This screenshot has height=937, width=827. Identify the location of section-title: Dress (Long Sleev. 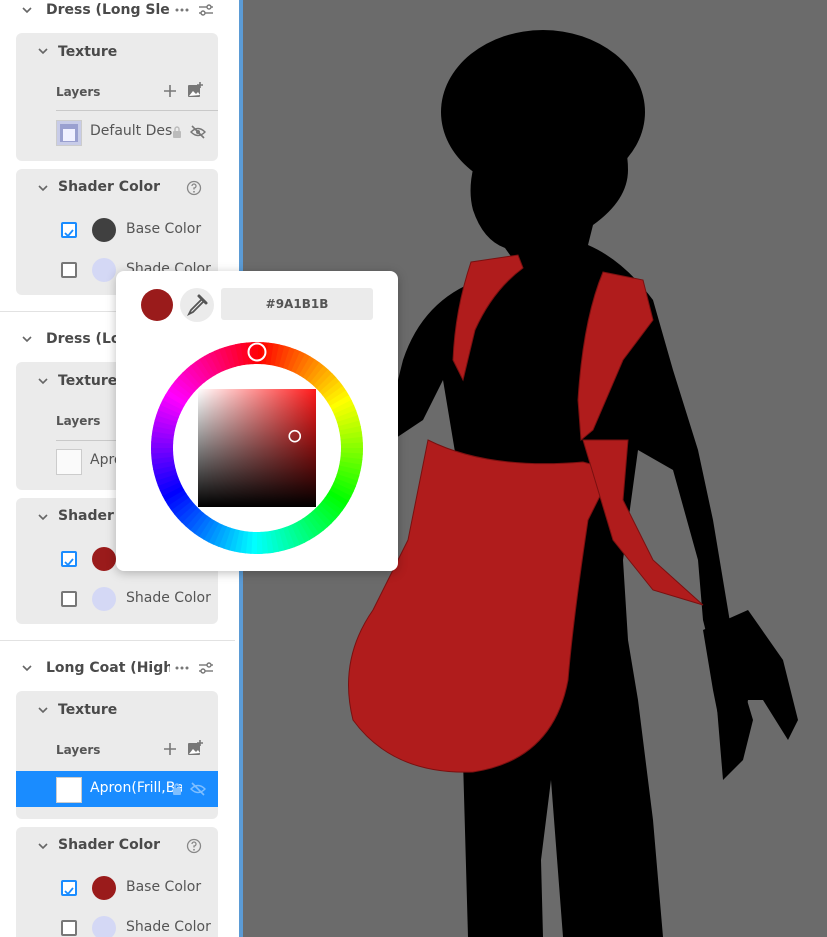
(108, 10).